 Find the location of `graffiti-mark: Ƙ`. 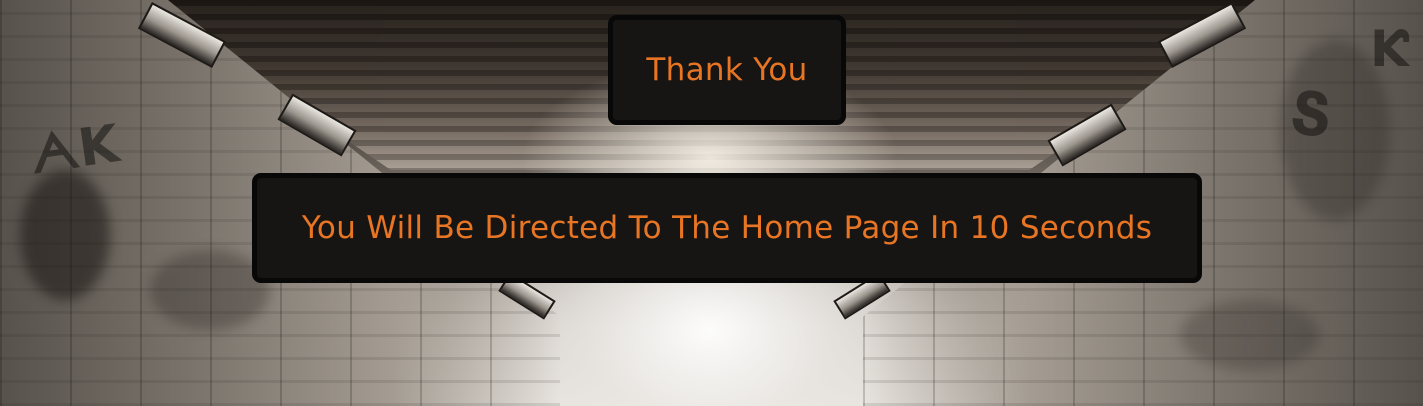

graffiti-mark: Ƙ is located at coordinates (1389, 49).